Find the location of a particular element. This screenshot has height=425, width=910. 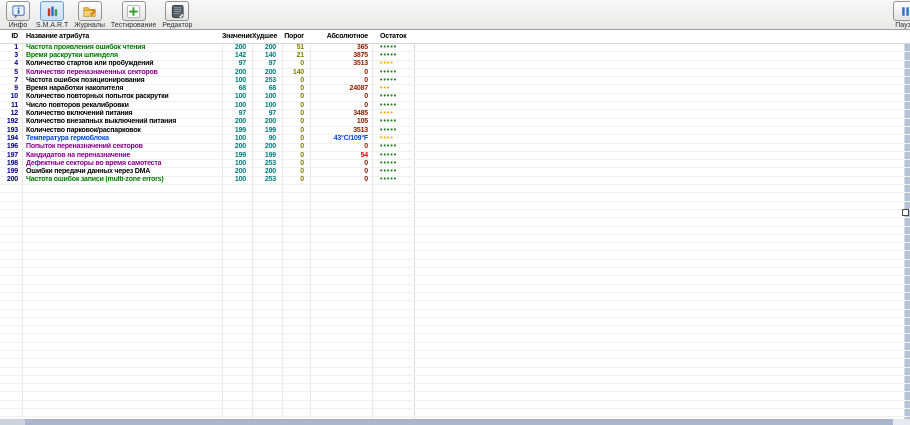

attr-id: 10 is located at coordinates (14, 97).